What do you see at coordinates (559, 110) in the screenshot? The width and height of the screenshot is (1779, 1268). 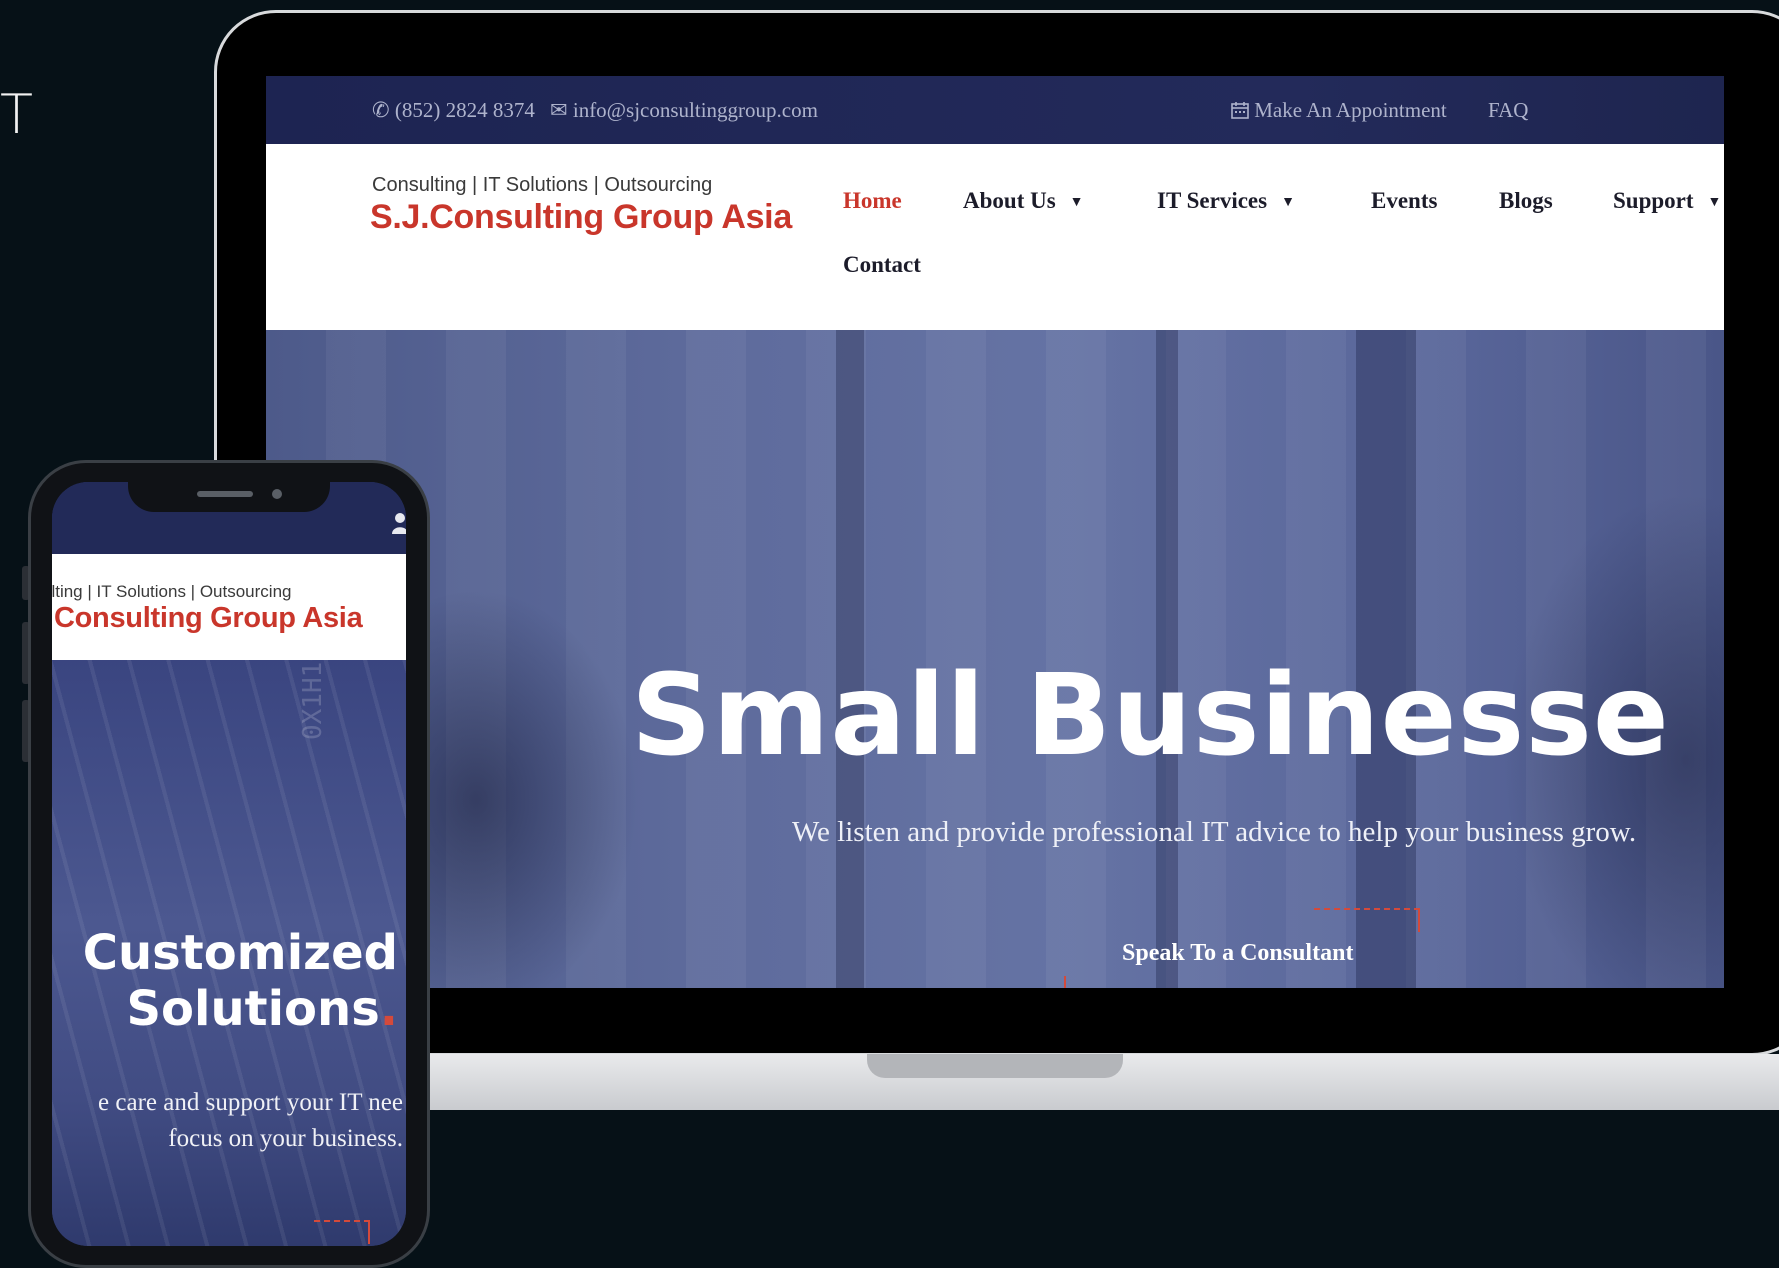 I see `mail-icon: ✉` at bounding box center [559, 110].